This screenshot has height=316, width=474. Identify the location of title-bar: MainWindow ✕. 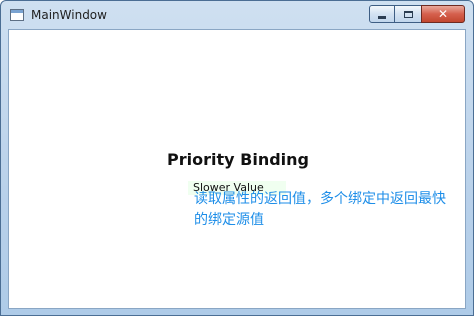
(237, 15).